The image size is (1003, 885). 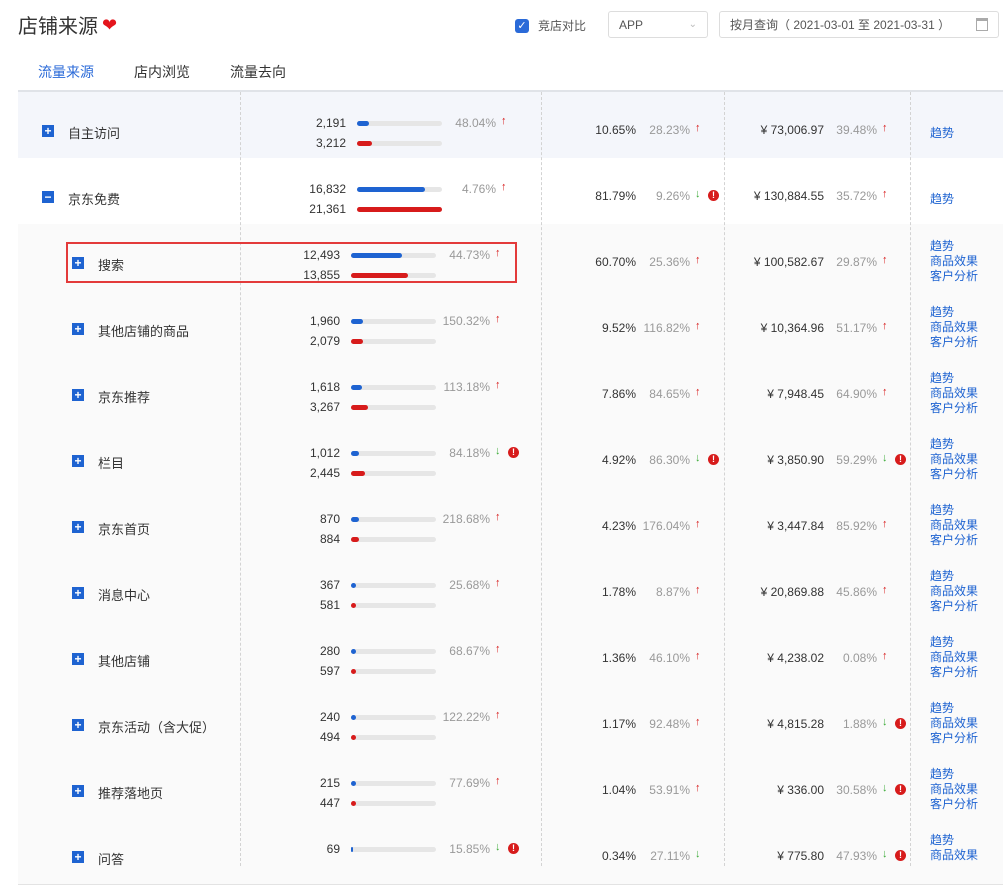 What do you see at coordinates (329, 651) in the screenshot?
I see `visitors-current: 280` at bounding box center [329, 651].